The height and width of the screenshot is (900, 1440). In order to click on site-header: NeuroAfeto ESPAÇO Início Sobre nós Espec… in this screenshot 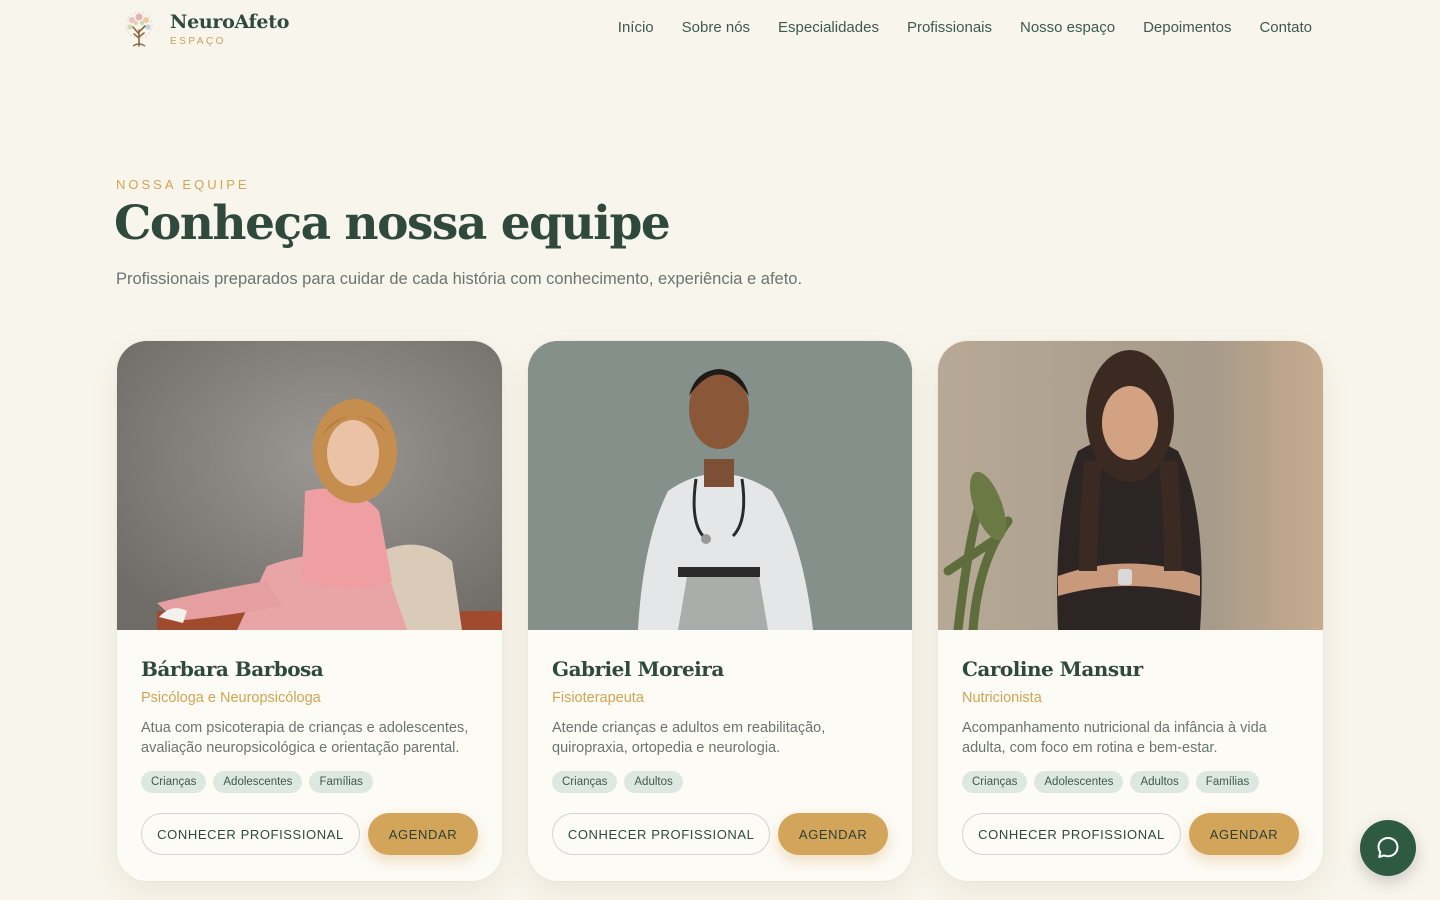, I will do `click(720, 29)`.